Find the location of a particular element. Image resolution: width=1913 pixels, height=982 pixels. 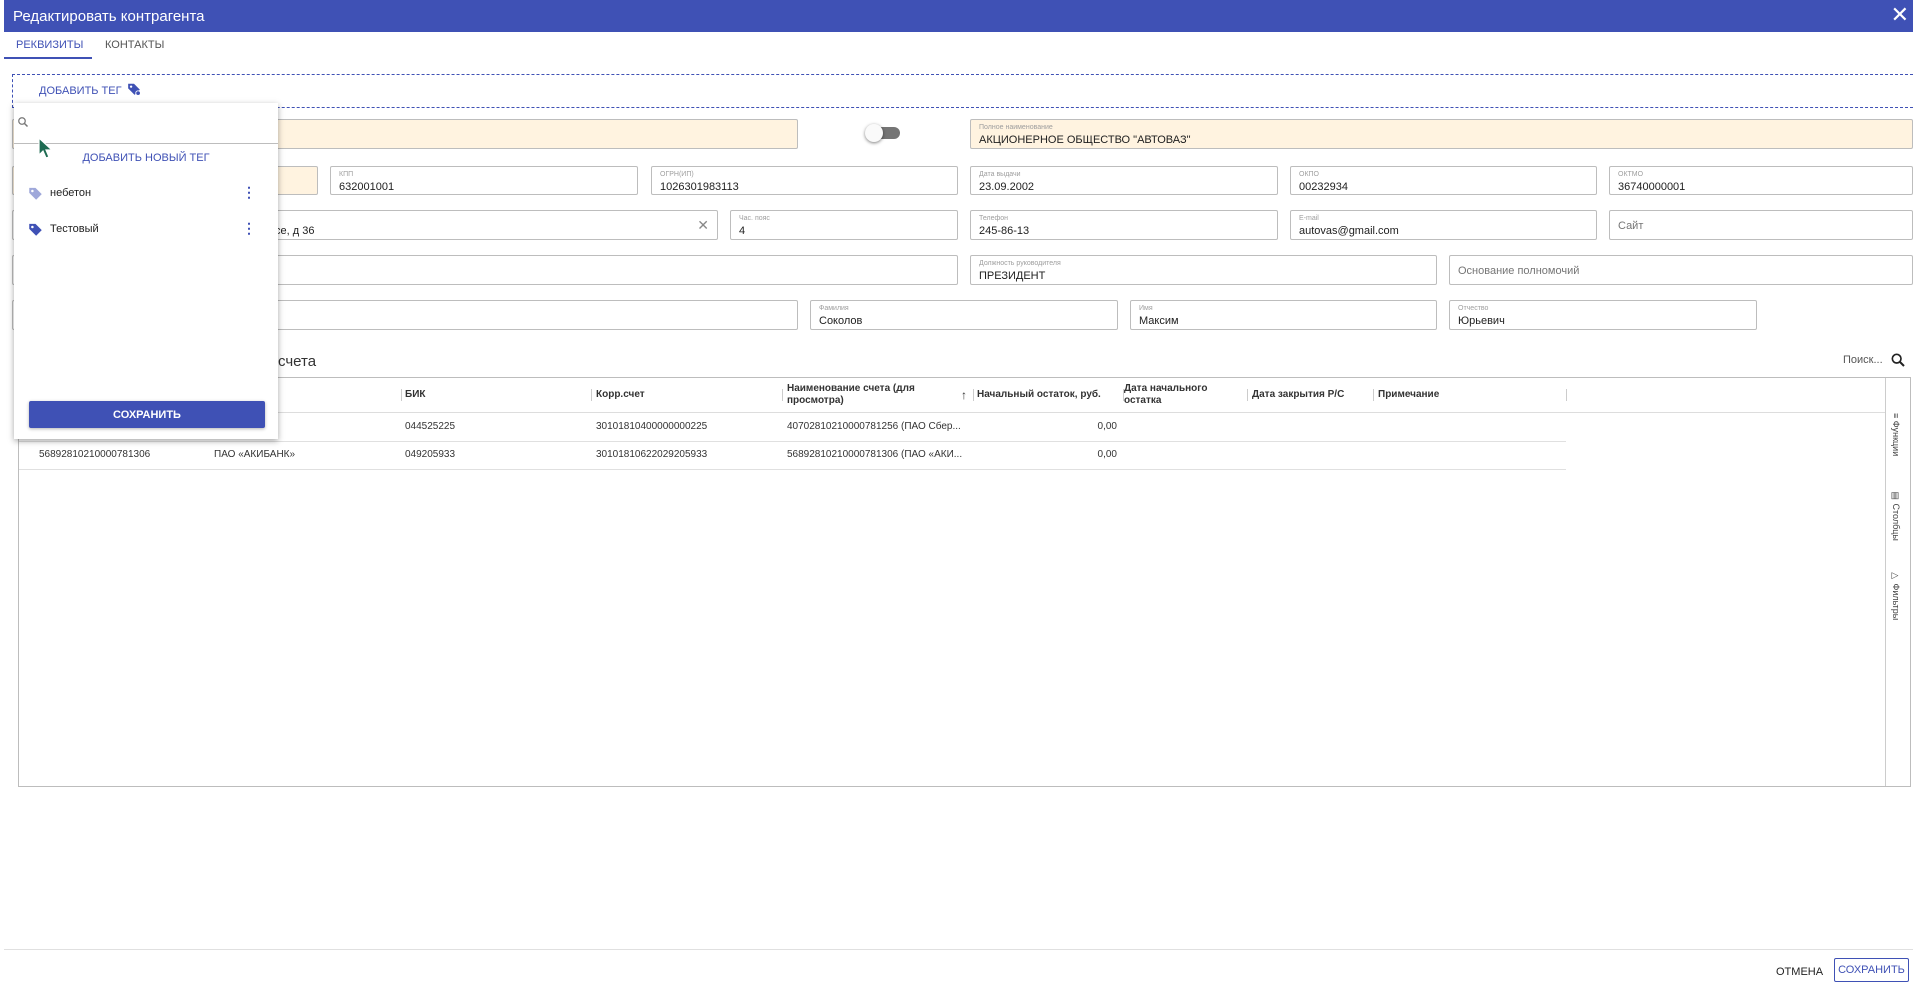

mouse-cursor-icon is located at coordinates (46, 148).